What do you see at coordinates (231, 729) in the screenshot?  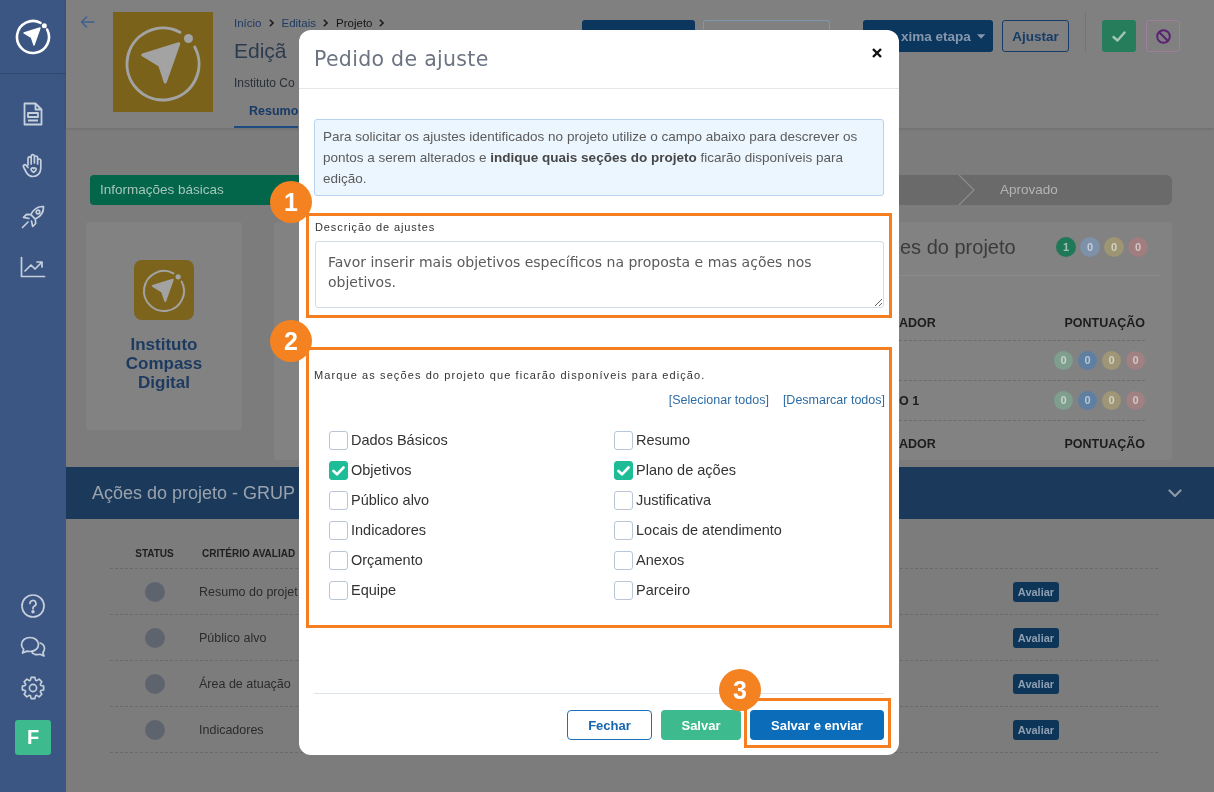 I see `table-cell: Indicadores` at bounding box center [231, 729].